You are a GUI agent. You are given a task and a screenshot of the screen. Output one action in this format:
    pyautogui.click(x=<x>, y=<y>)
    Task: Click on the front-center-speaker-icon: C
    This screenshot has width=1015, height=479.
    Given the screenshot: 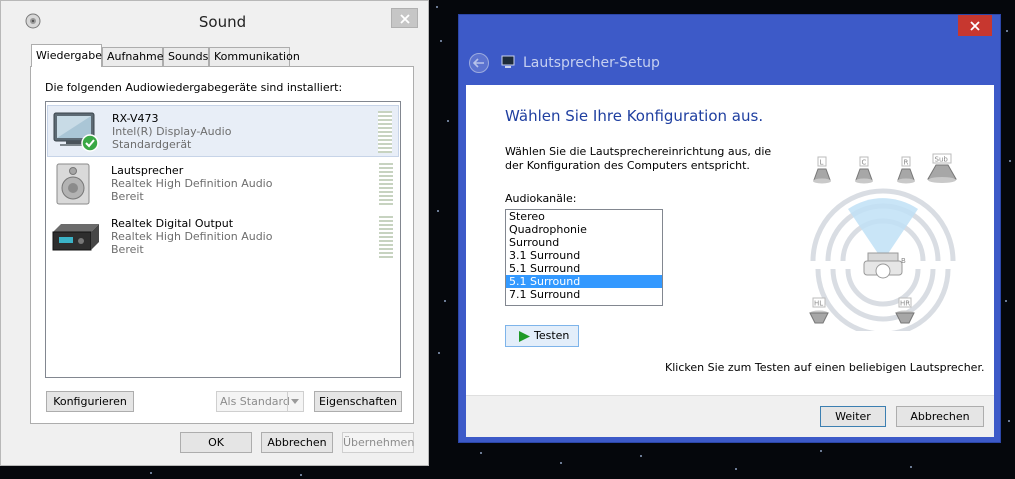 What is the action you would take?
    pyautogui.click(x=864, y=170)
    